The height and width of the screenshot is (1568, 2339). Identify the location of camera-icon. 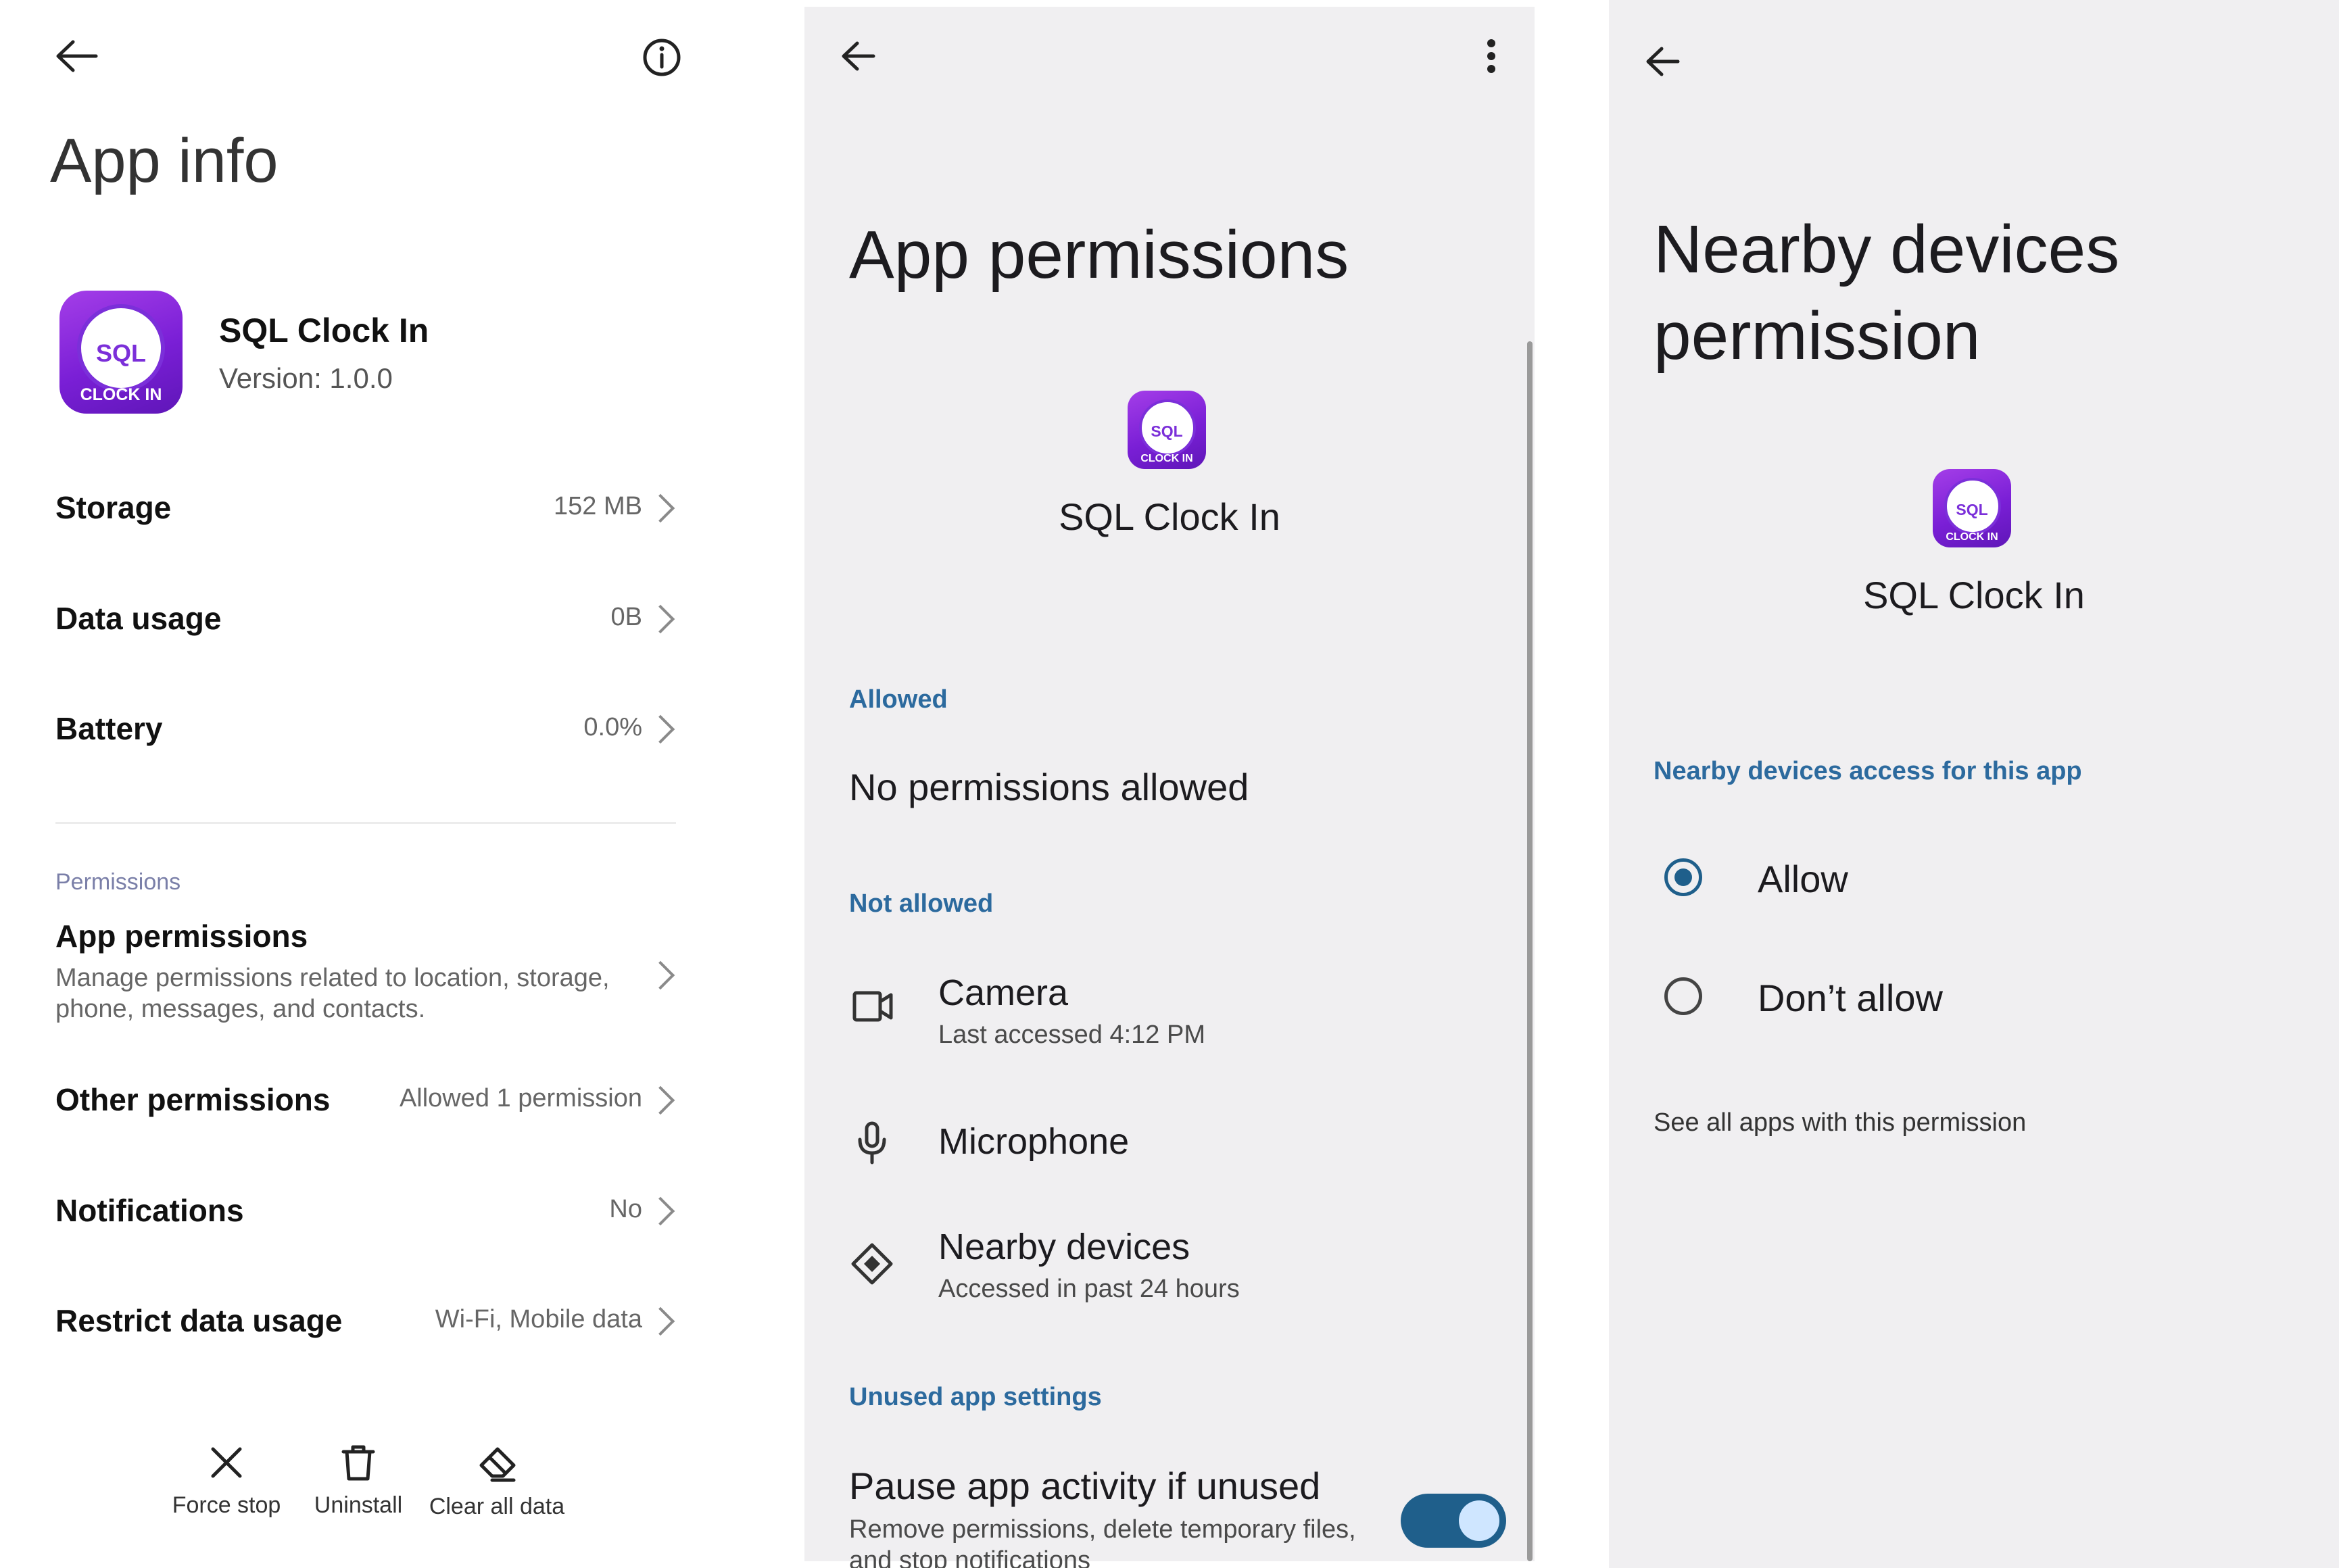
(872, 1006).